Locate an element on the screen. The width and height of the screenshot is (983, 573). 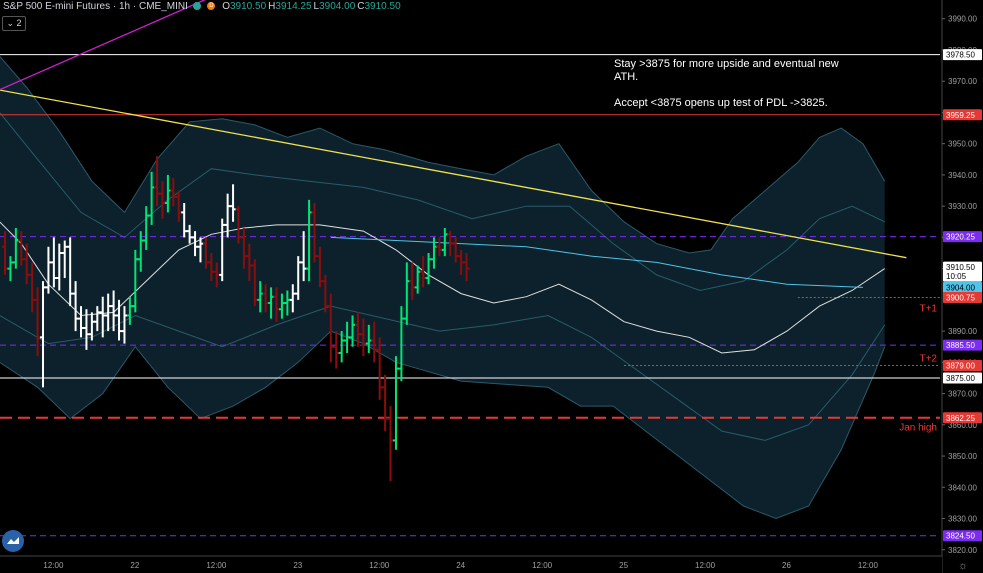
time-axis-bg is located at coordinates (471, 564).